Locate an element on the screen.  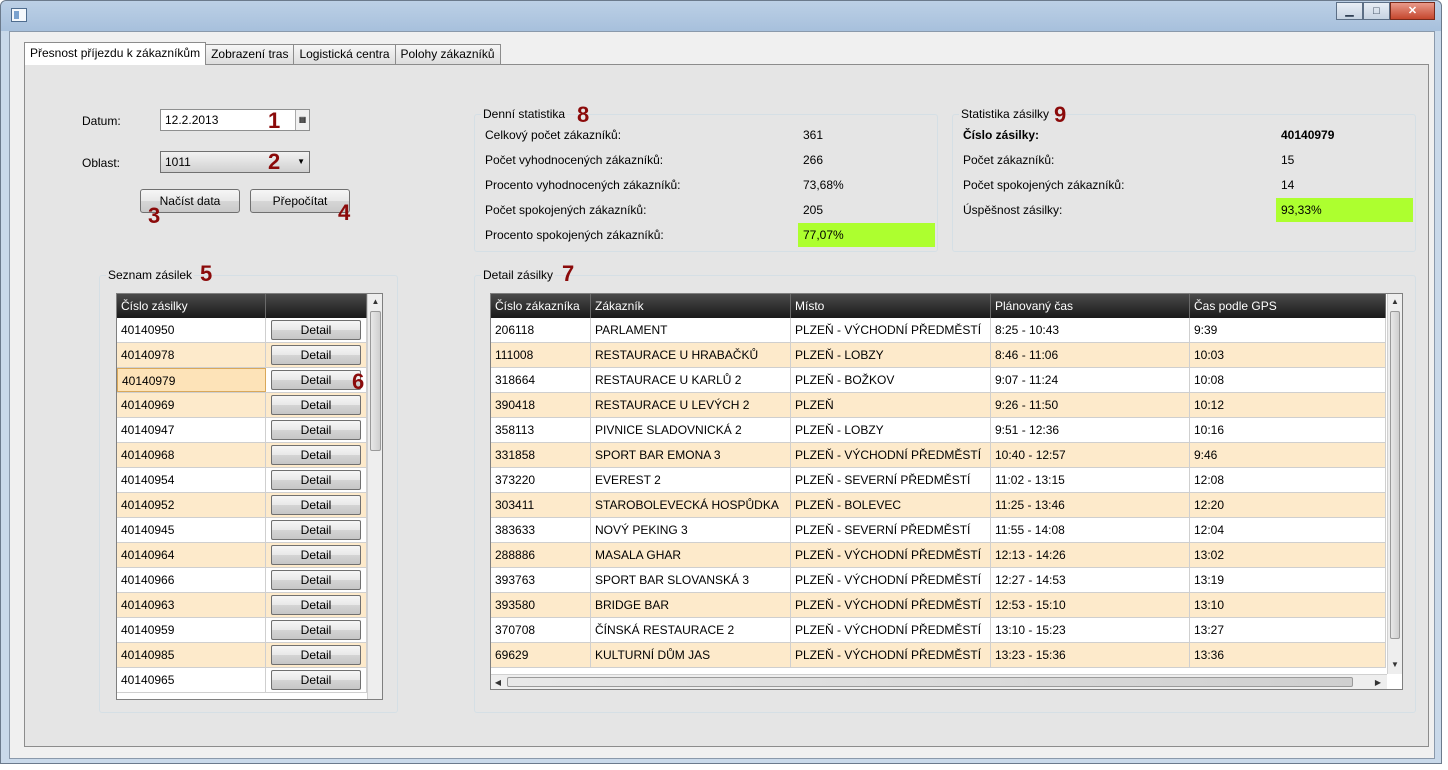
marker-9: 9 is located at coordinates (1060, 114).